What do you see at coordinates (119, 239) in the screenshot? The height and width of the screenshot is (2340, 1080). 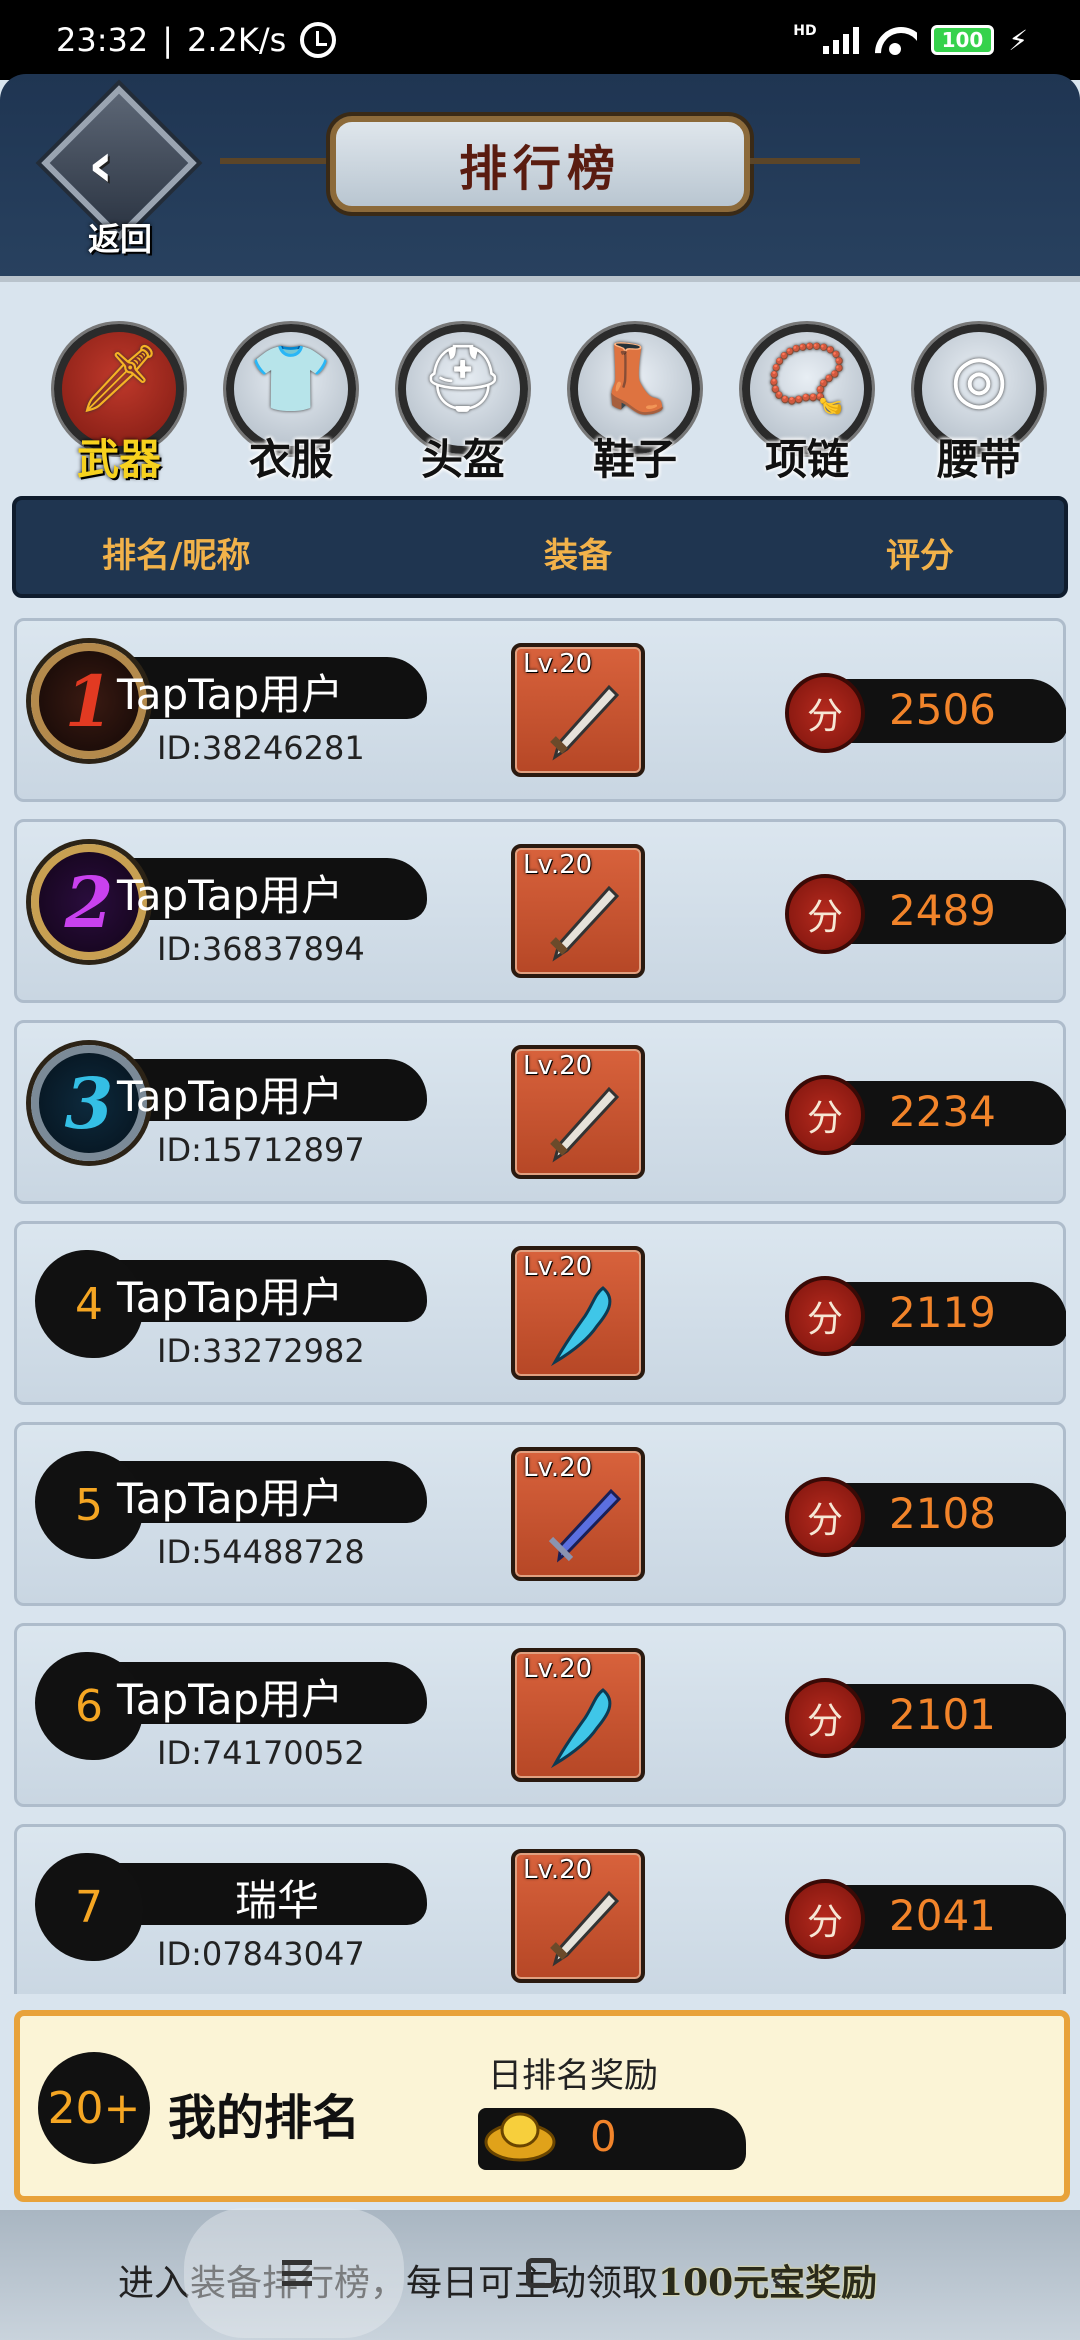 I see `back-label: 返回` at bounding box center [119, 239].